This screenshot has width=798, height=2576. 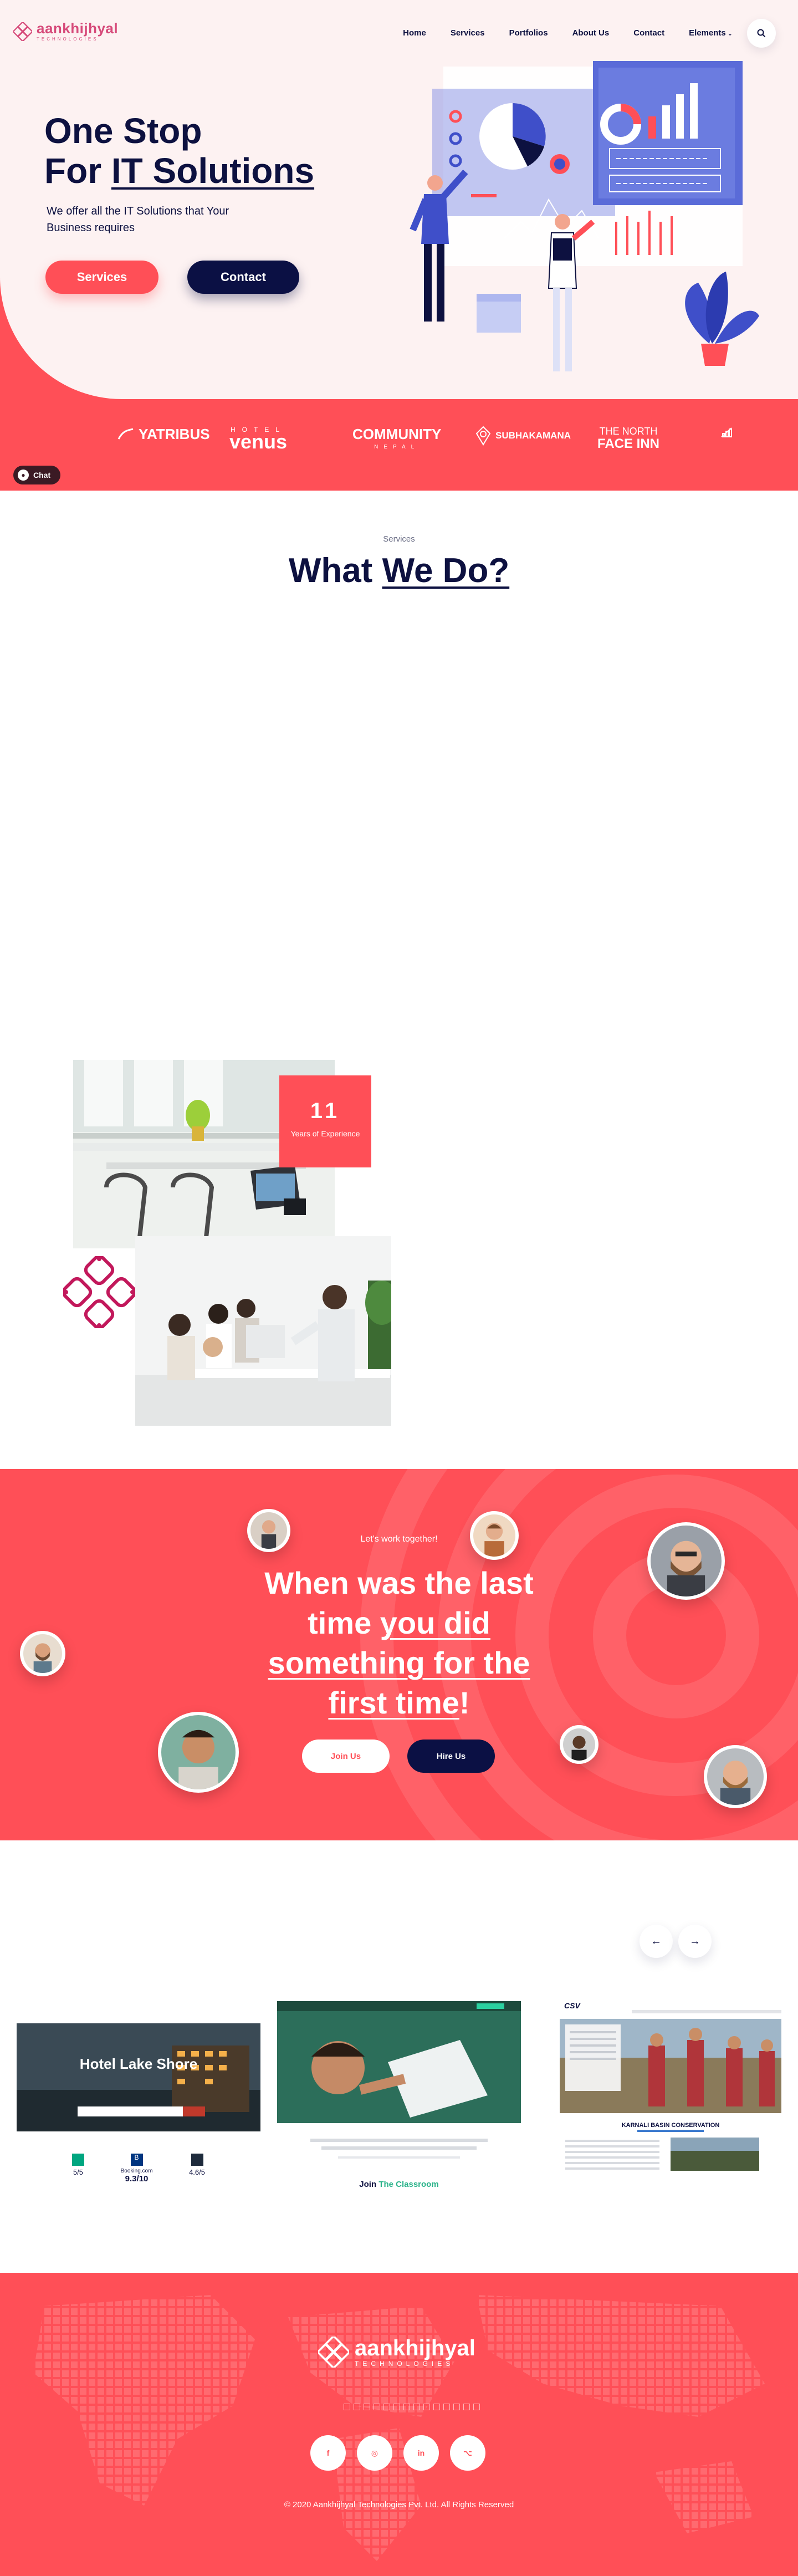 I want to click on github-button: ⌥, so click(x=467, y=2453).